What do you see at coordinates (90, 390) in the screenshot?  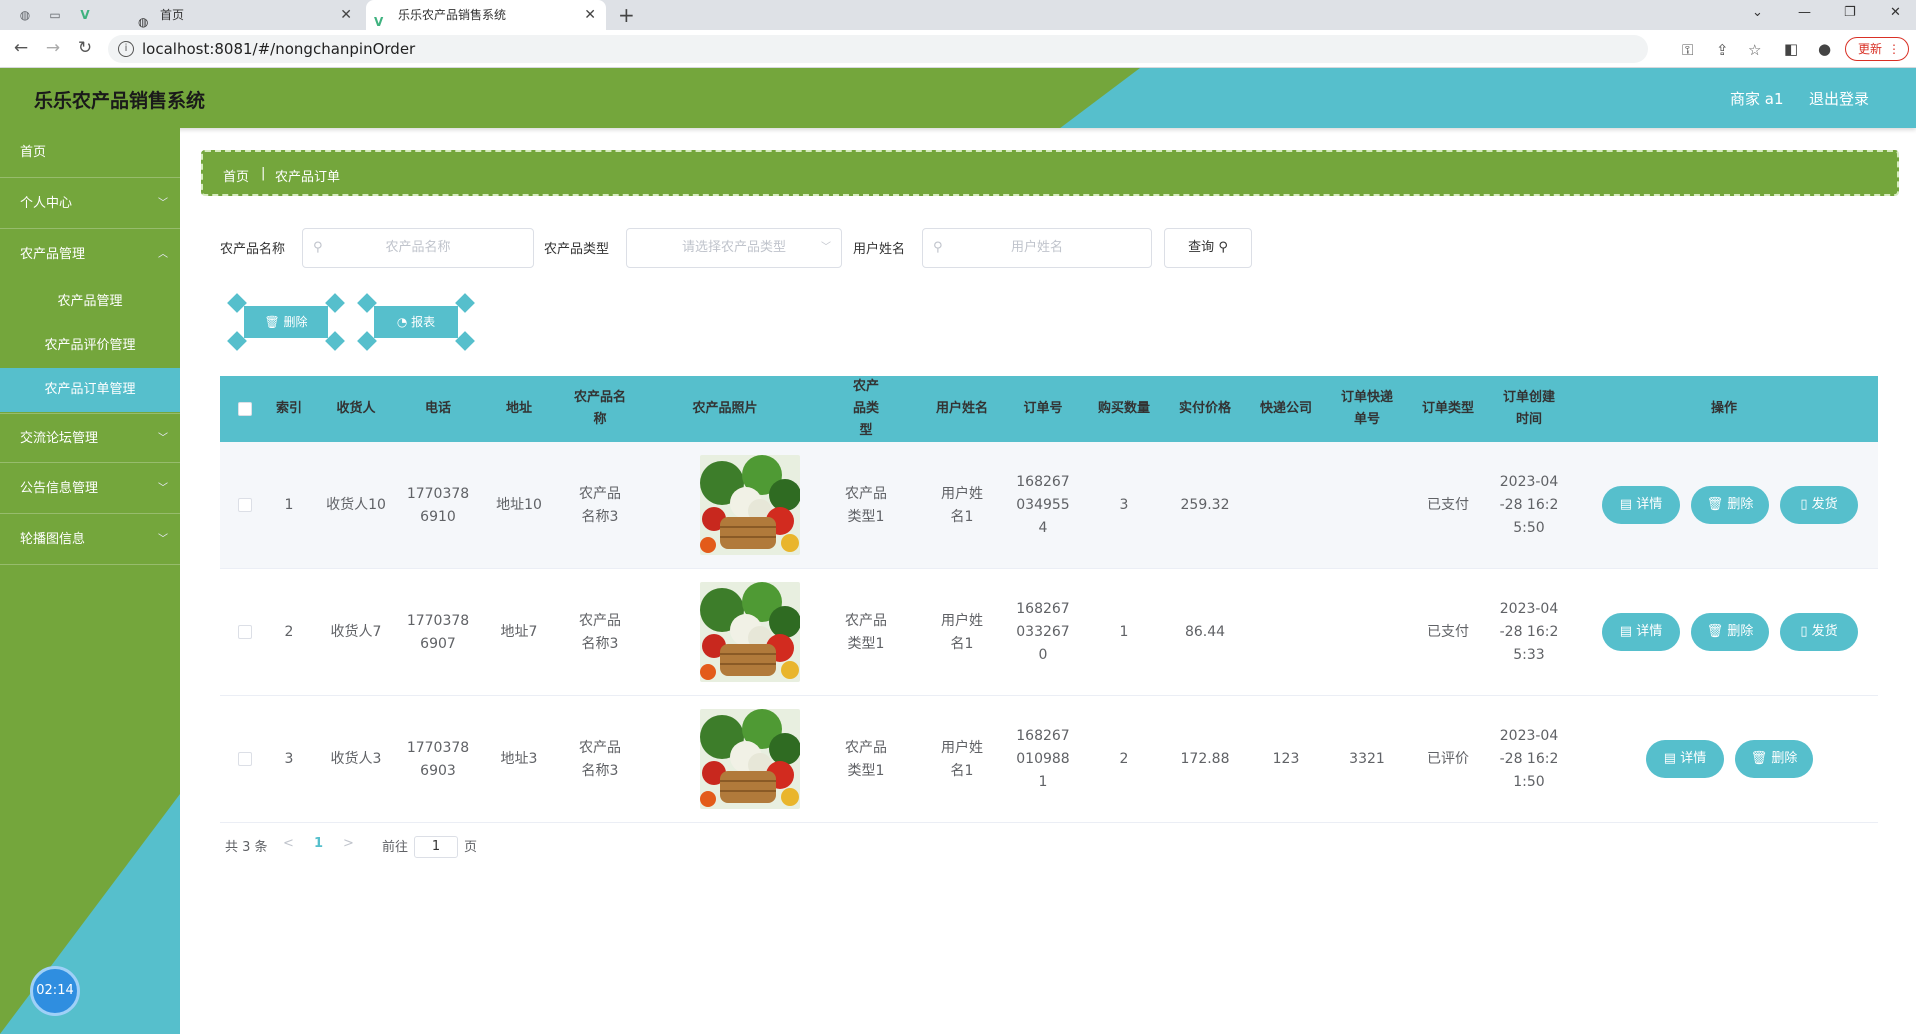 I see `sidebar-subitem-product-order: 农产品订单管理` at bounding box center [90, 390].